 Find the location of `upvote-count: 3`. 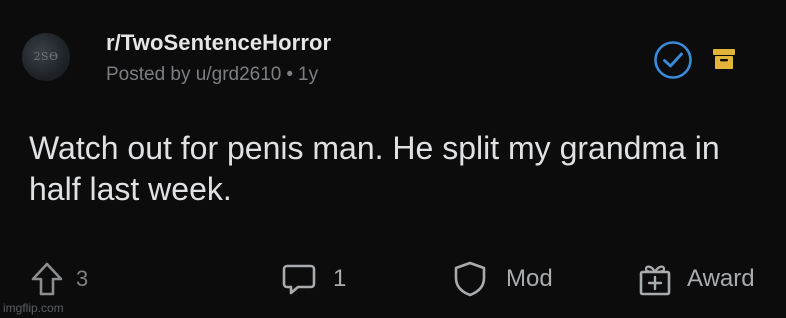

upvote-count: 3 is located at coordinates (82, 278).